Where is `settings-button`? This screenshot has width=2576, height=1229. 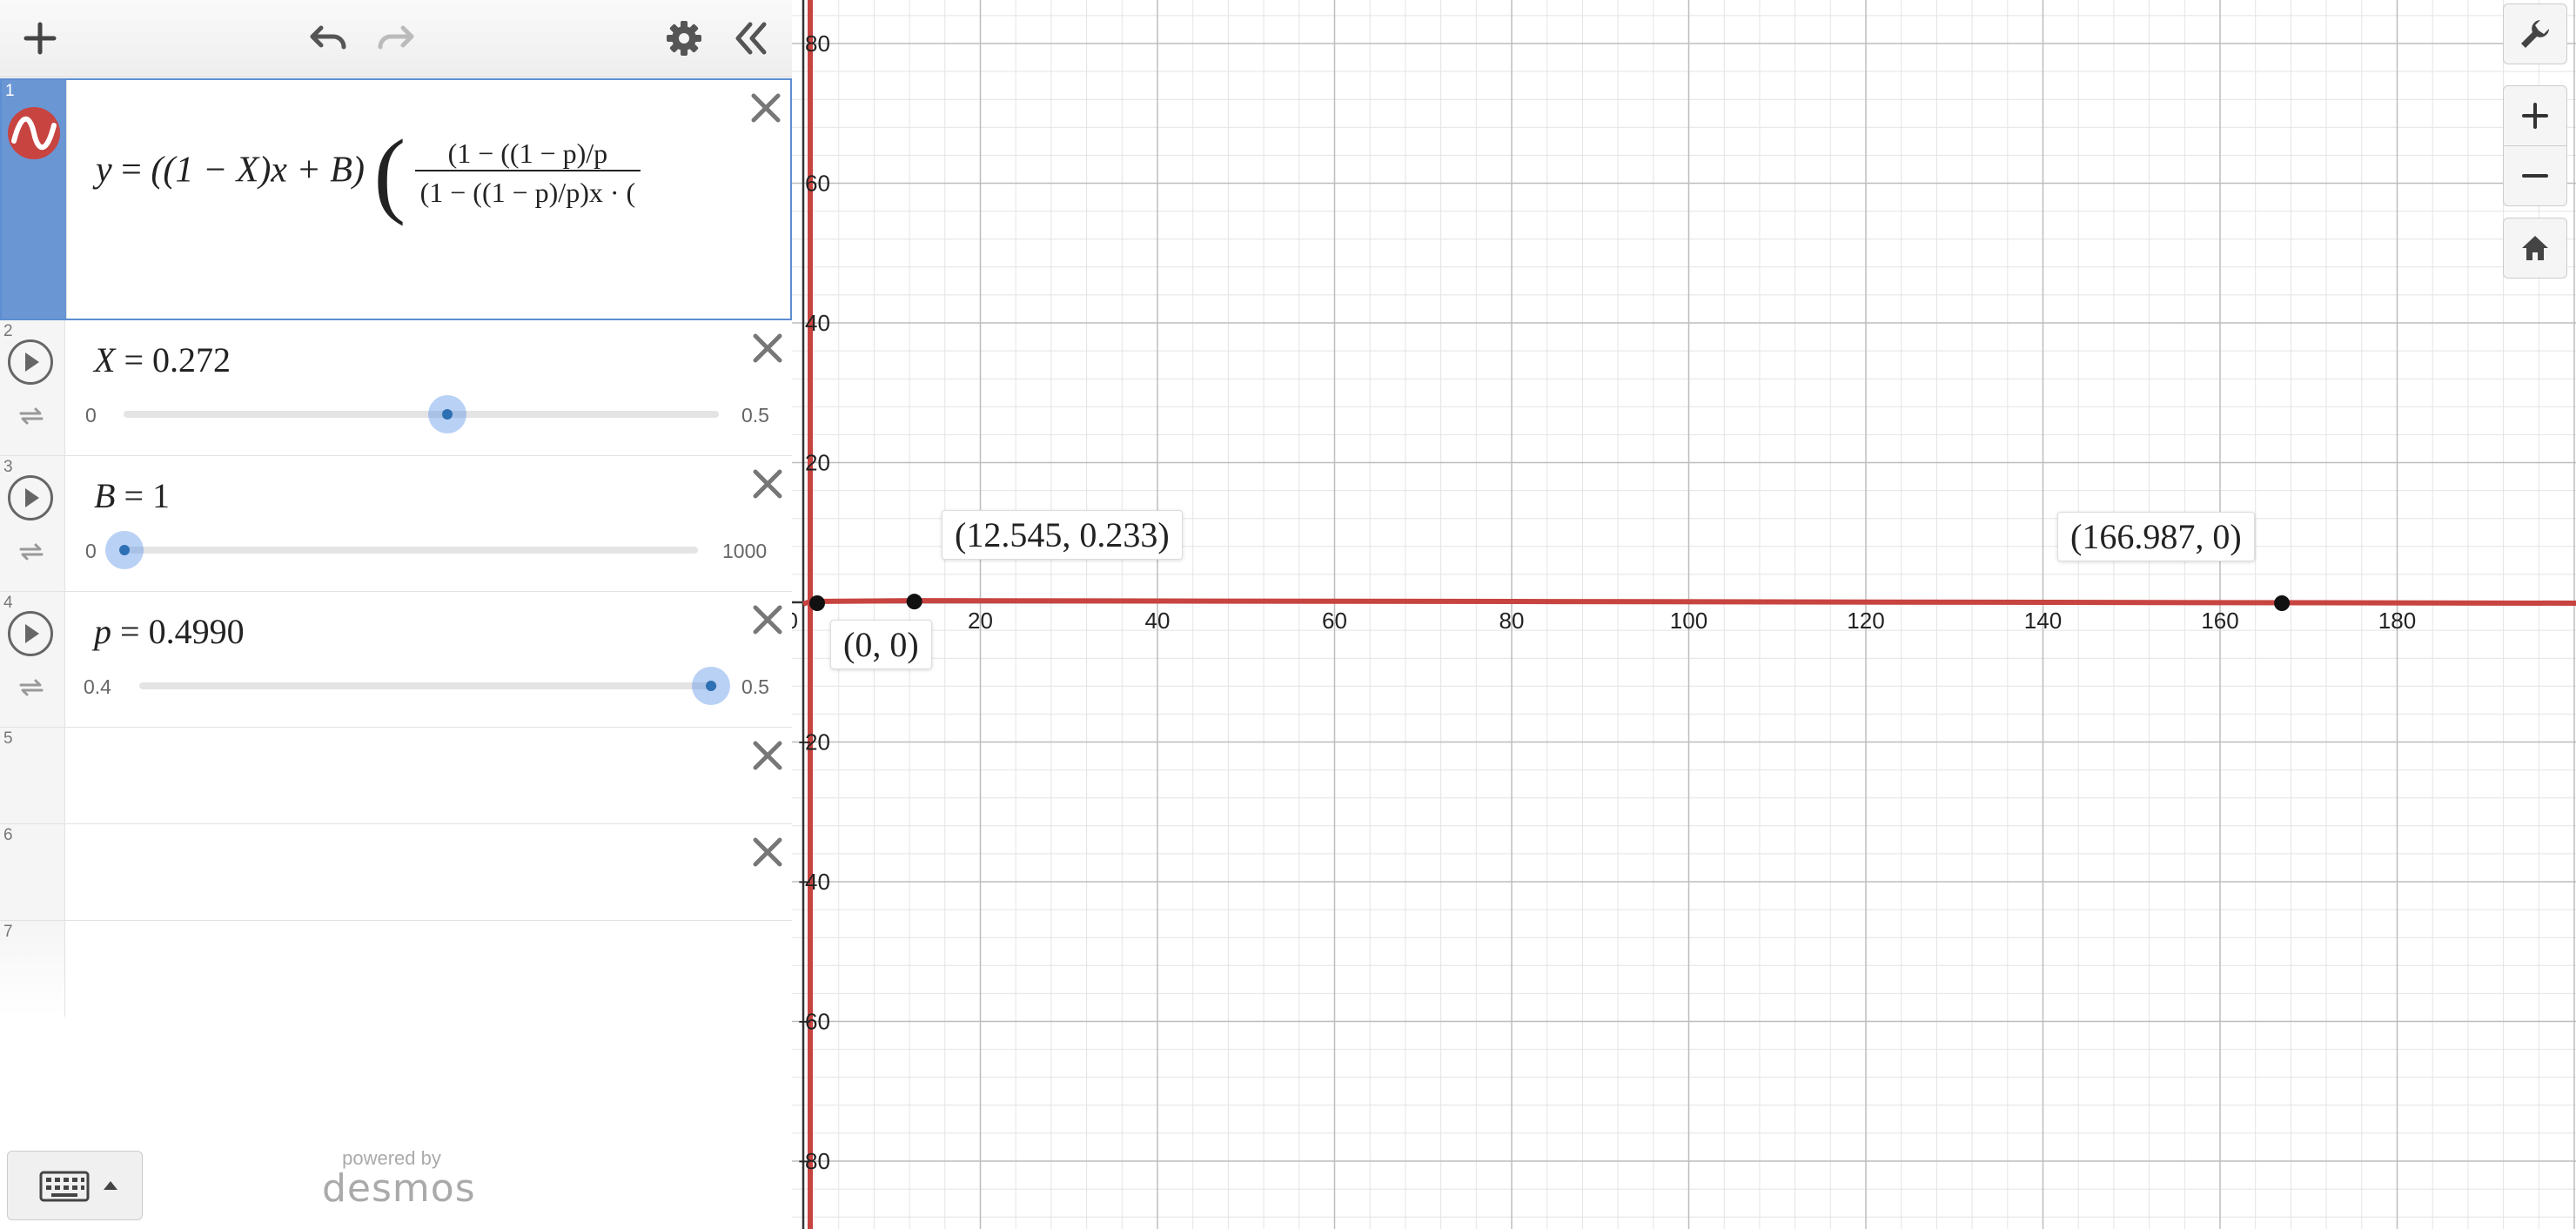 settings-button is located at coordinates (684, 38).